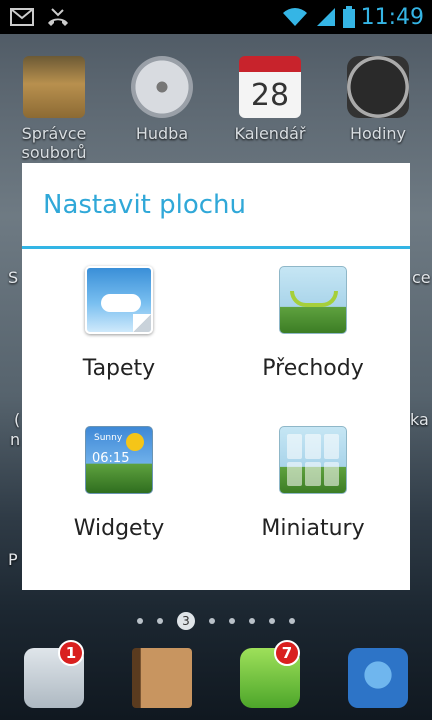  What do you see at coordinates (71, 653) in the screenshot?
I see `notification-badge: 1` at bounding box center [71, 653].